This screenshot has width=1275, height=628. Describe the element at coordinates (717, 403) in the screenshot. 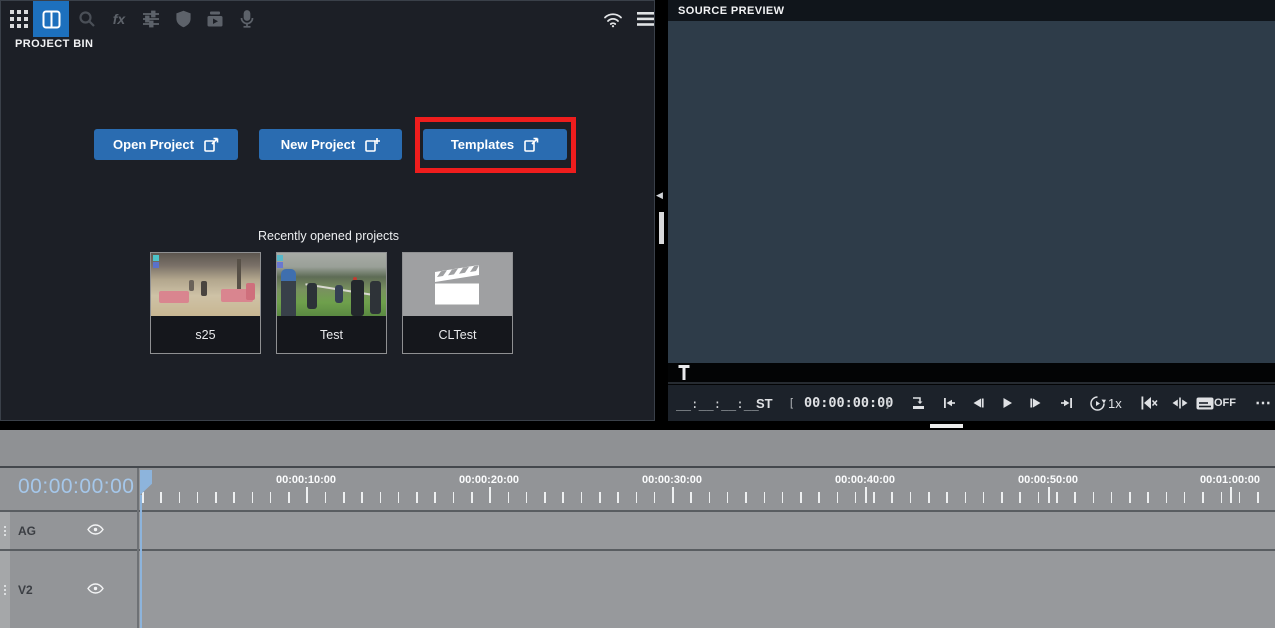

I see `source-timecode-placeholder: __:__:__:__` at that location.